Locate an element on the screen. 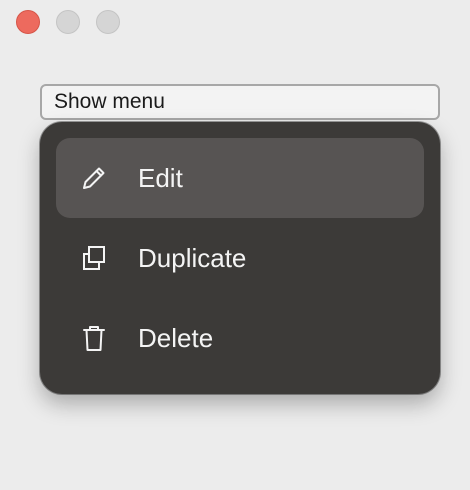 Image resolution: width=470 pixels, height=490 pixels. menu-item-edit: Edit is located at coordinates (240, 178).